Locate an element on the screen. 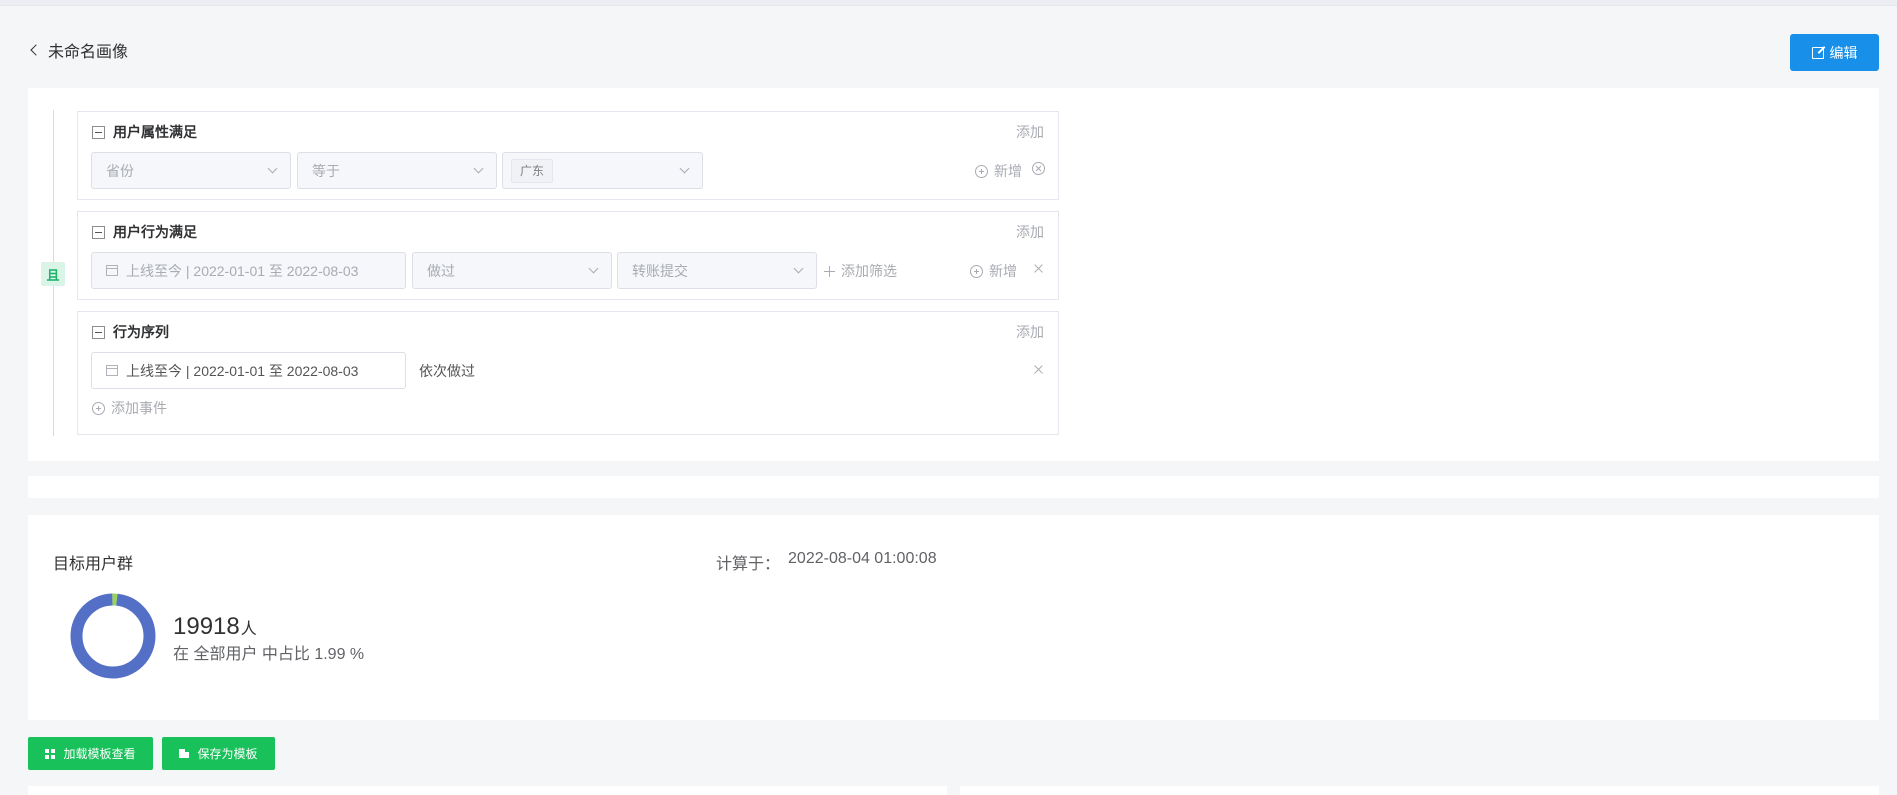 The height and width of the screenshot is (795, 1897). chevron-left-icon is located at coordinates (36, 50).